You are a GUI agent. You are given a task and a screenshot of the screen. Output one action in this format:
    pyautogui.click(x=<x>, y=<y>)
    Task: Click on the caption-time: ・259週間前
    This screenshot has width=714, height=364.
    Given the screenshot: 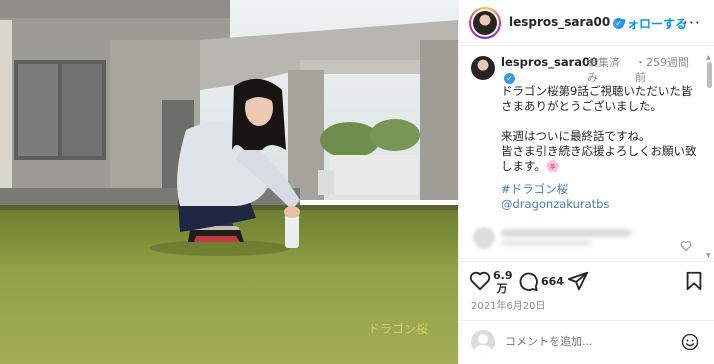 What is the action you would take?
    pyautogui.click(x=666, y=70)
    